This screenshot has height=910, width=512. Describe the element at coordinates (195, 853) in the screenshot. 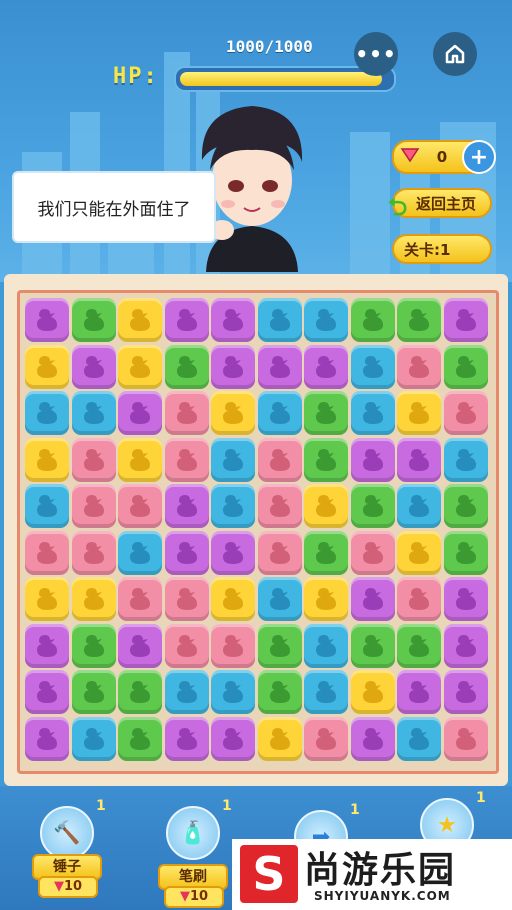

I see `tool-brush: 🧴 1 笔刷 ▼10` at that location.